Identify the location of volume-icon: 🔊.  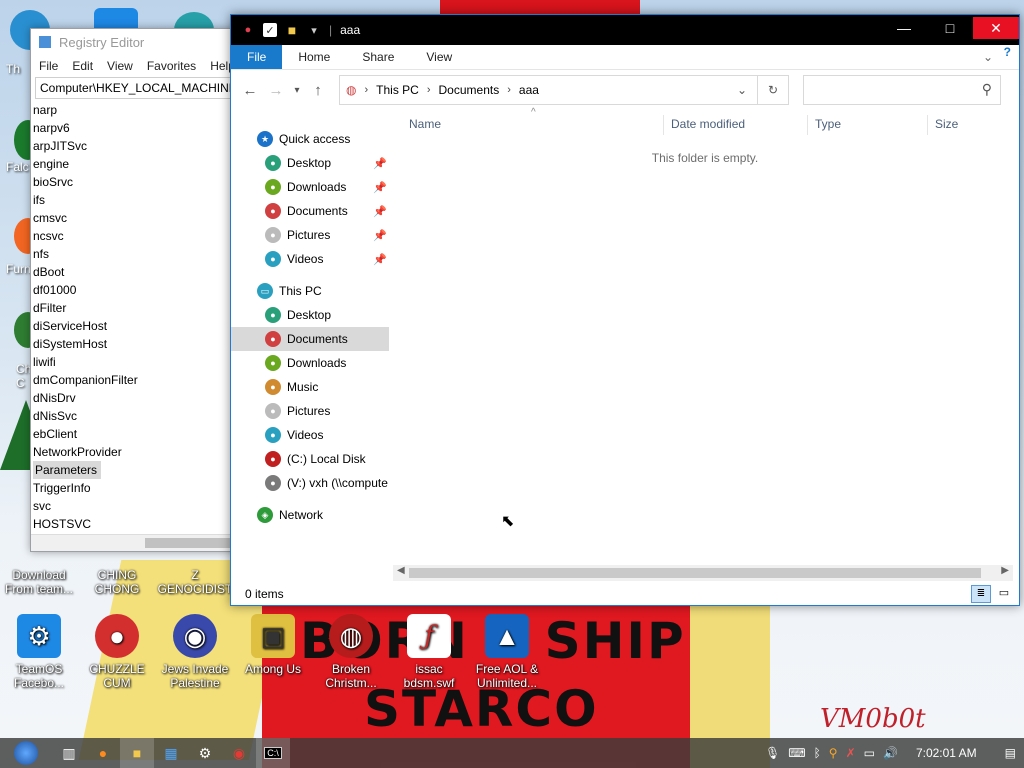
(890, 753).